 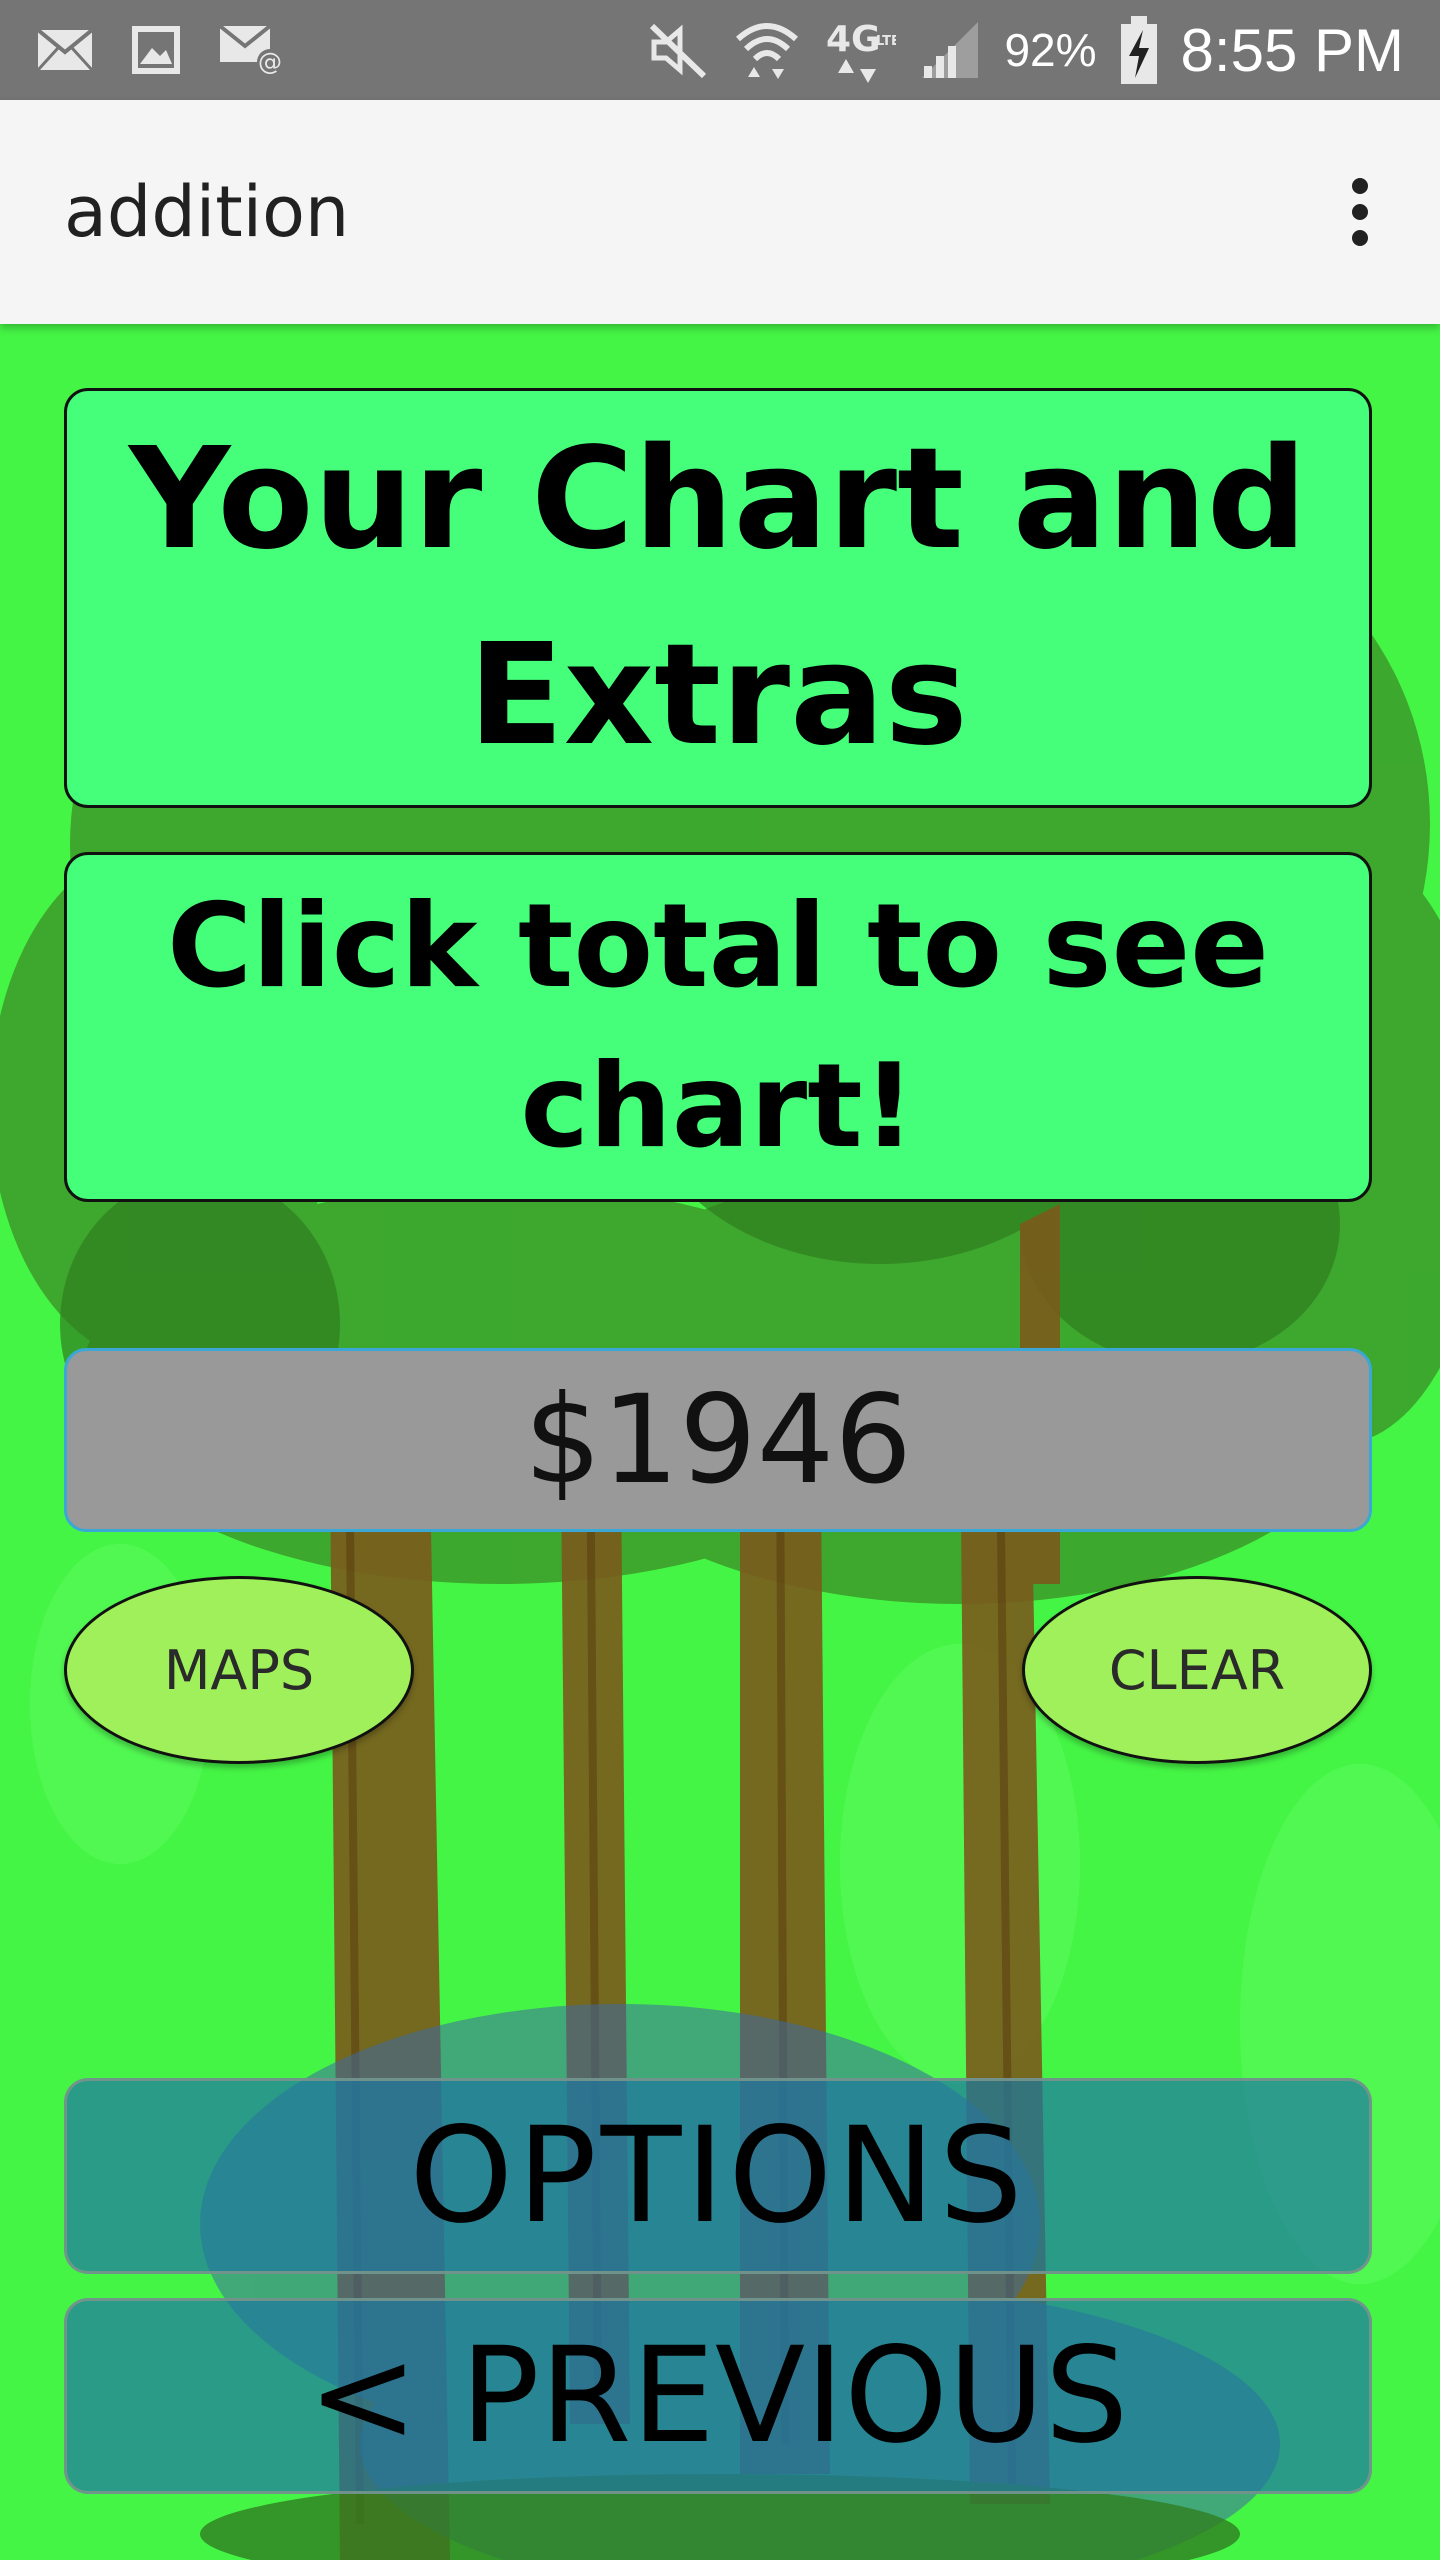 I want to click on total-button: $1946, so click(x=718, y=1440).